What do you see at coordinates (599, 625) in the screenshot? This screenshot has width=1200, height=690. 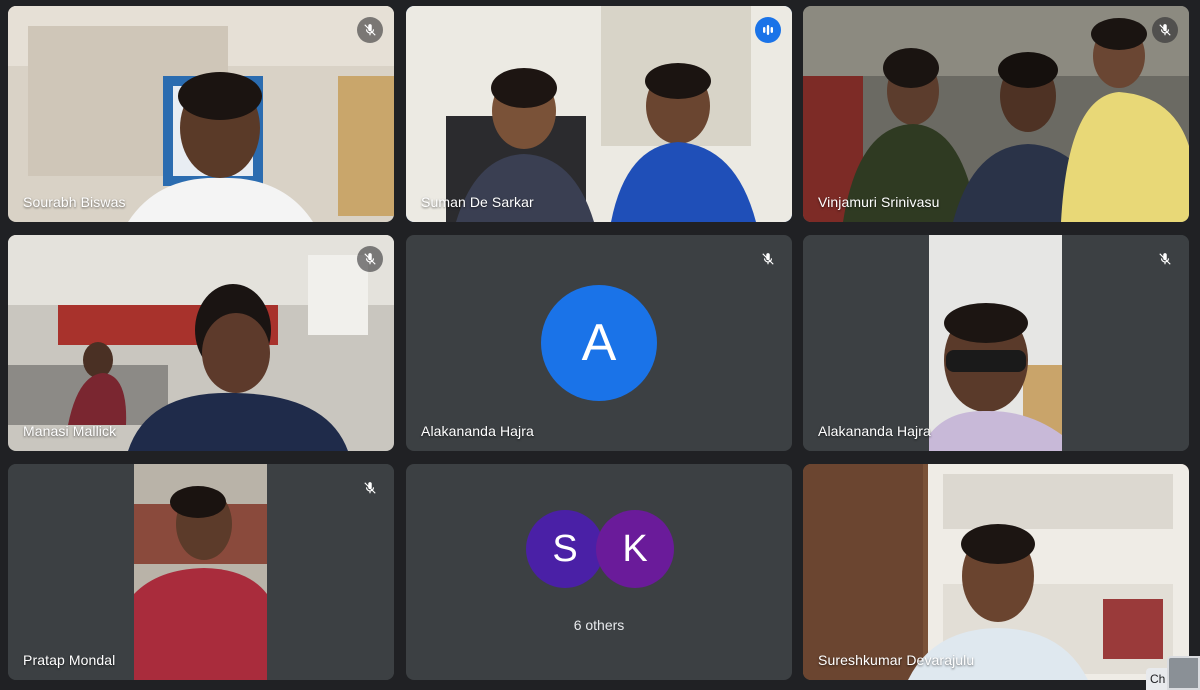 I see `others-count-label: 6 others` at bounding box center [599, 625].